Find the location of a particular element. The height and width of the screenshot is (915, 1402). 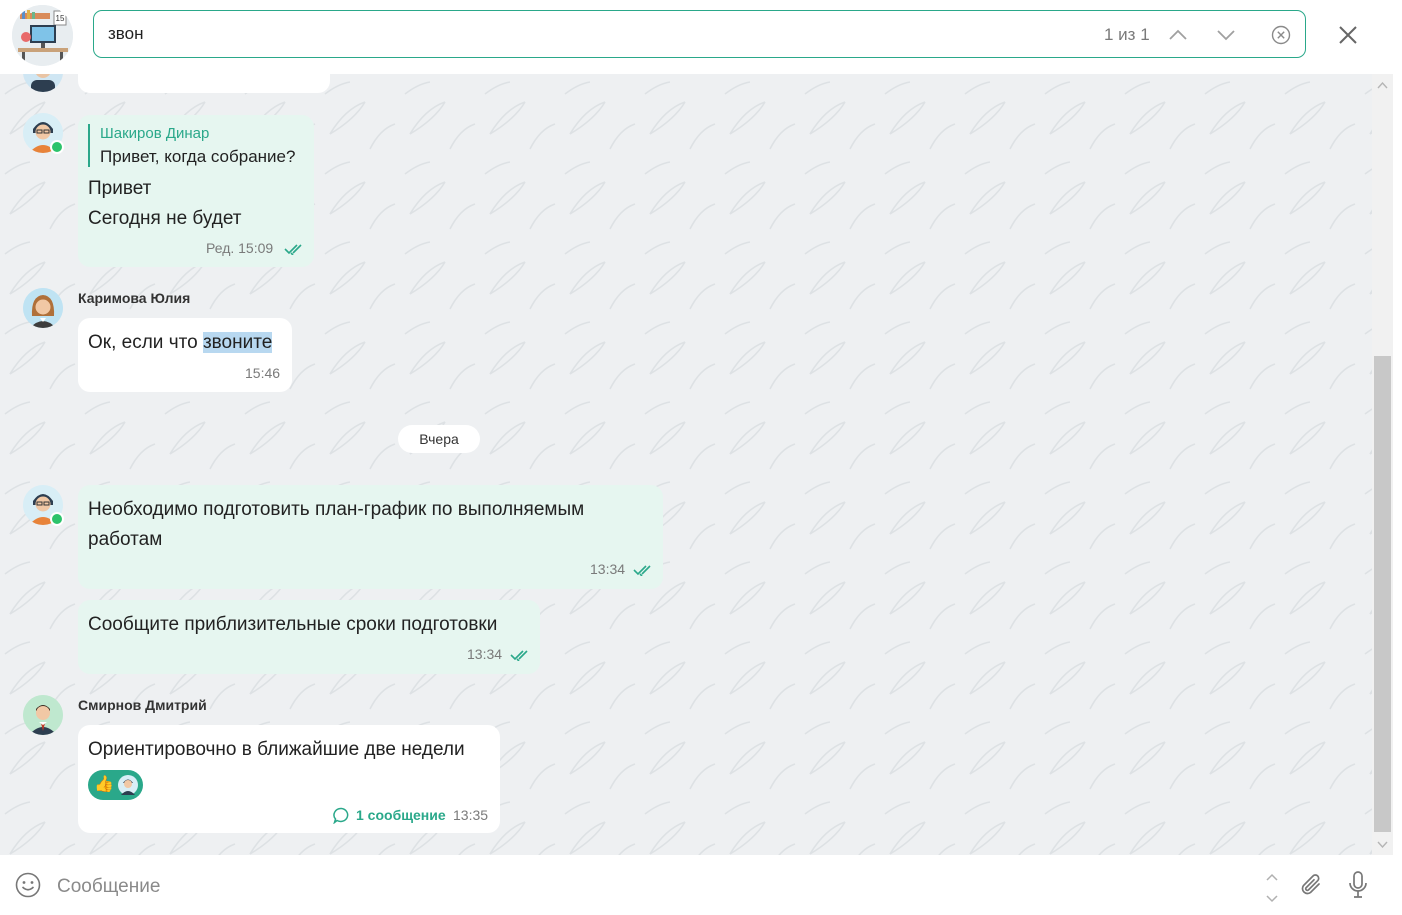

message-text: Привет is located at coordinates (120, 188).